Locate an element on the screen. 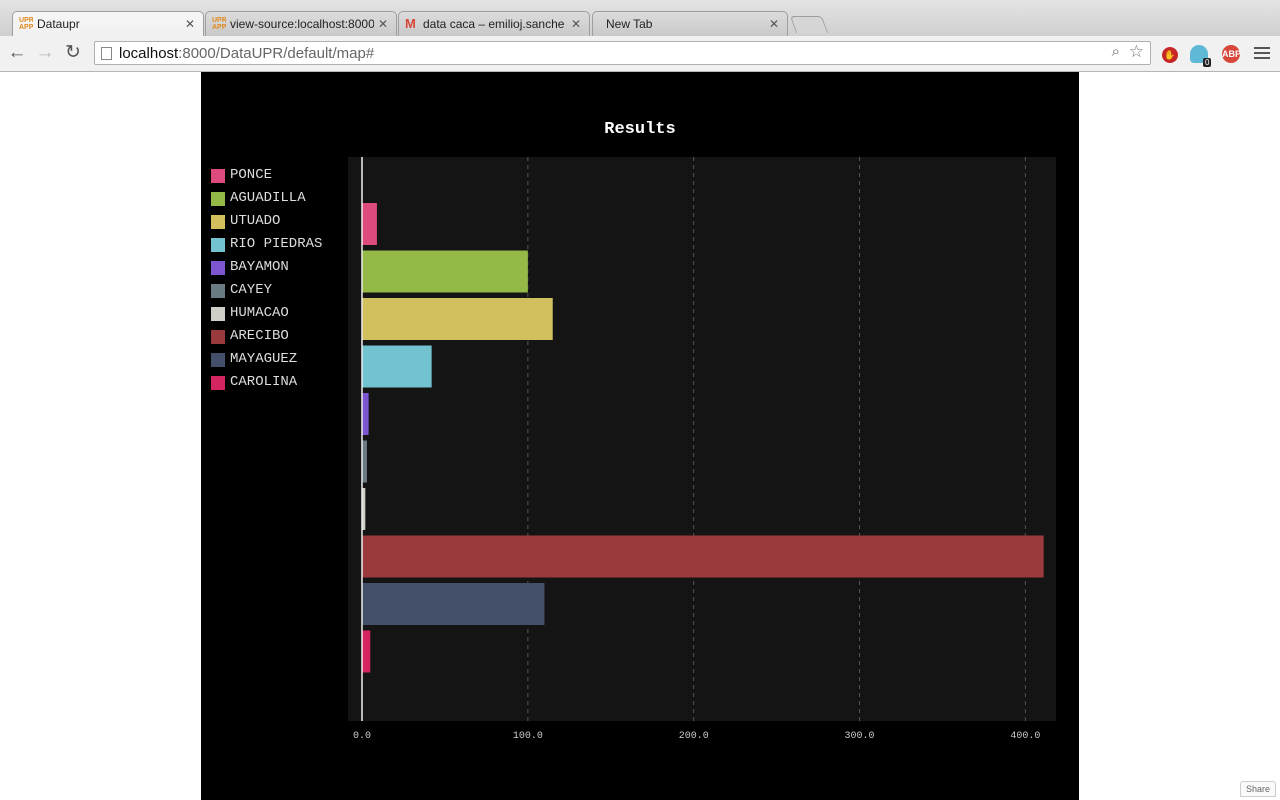 The height and width of the screenshot is (800, 1280). bar-arecibo is located at coordinates (703, 556).